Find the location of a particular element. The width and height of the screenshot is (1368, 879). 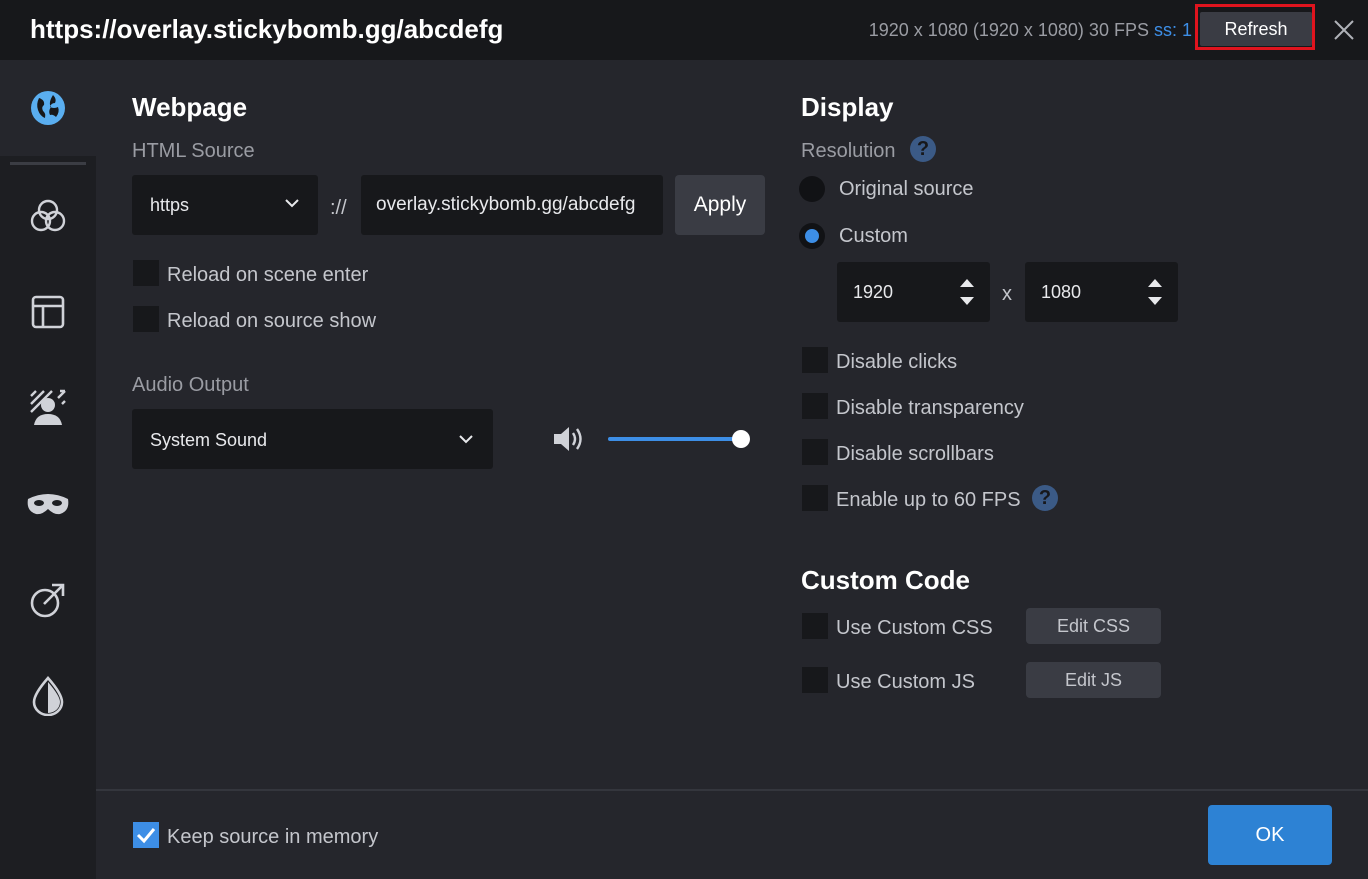

original-source-radio is located at coordinates (812, 189).